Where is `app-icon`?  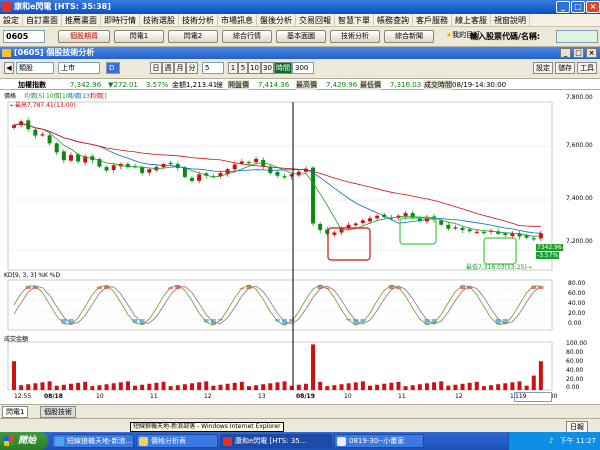 app-icon is located at coordinates (7, 7).